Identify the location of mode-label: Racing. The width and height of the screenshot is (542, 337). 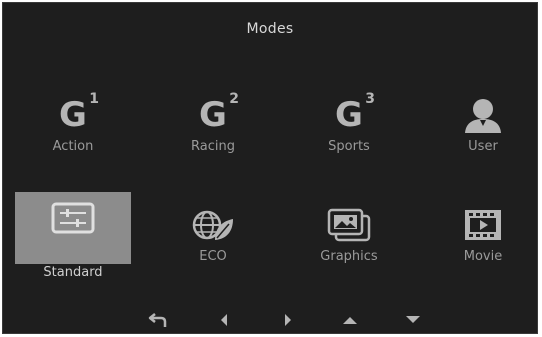
(213, 146).